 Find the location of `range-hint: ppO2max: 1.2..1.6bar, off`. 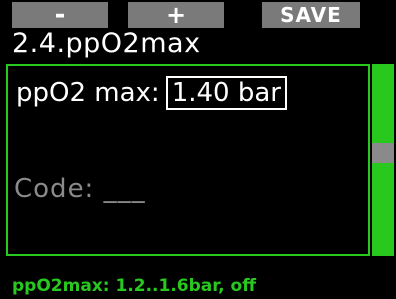

range-hint: ppO2max: 1.2..1.6bar, off is located at coordinates (134, 286).